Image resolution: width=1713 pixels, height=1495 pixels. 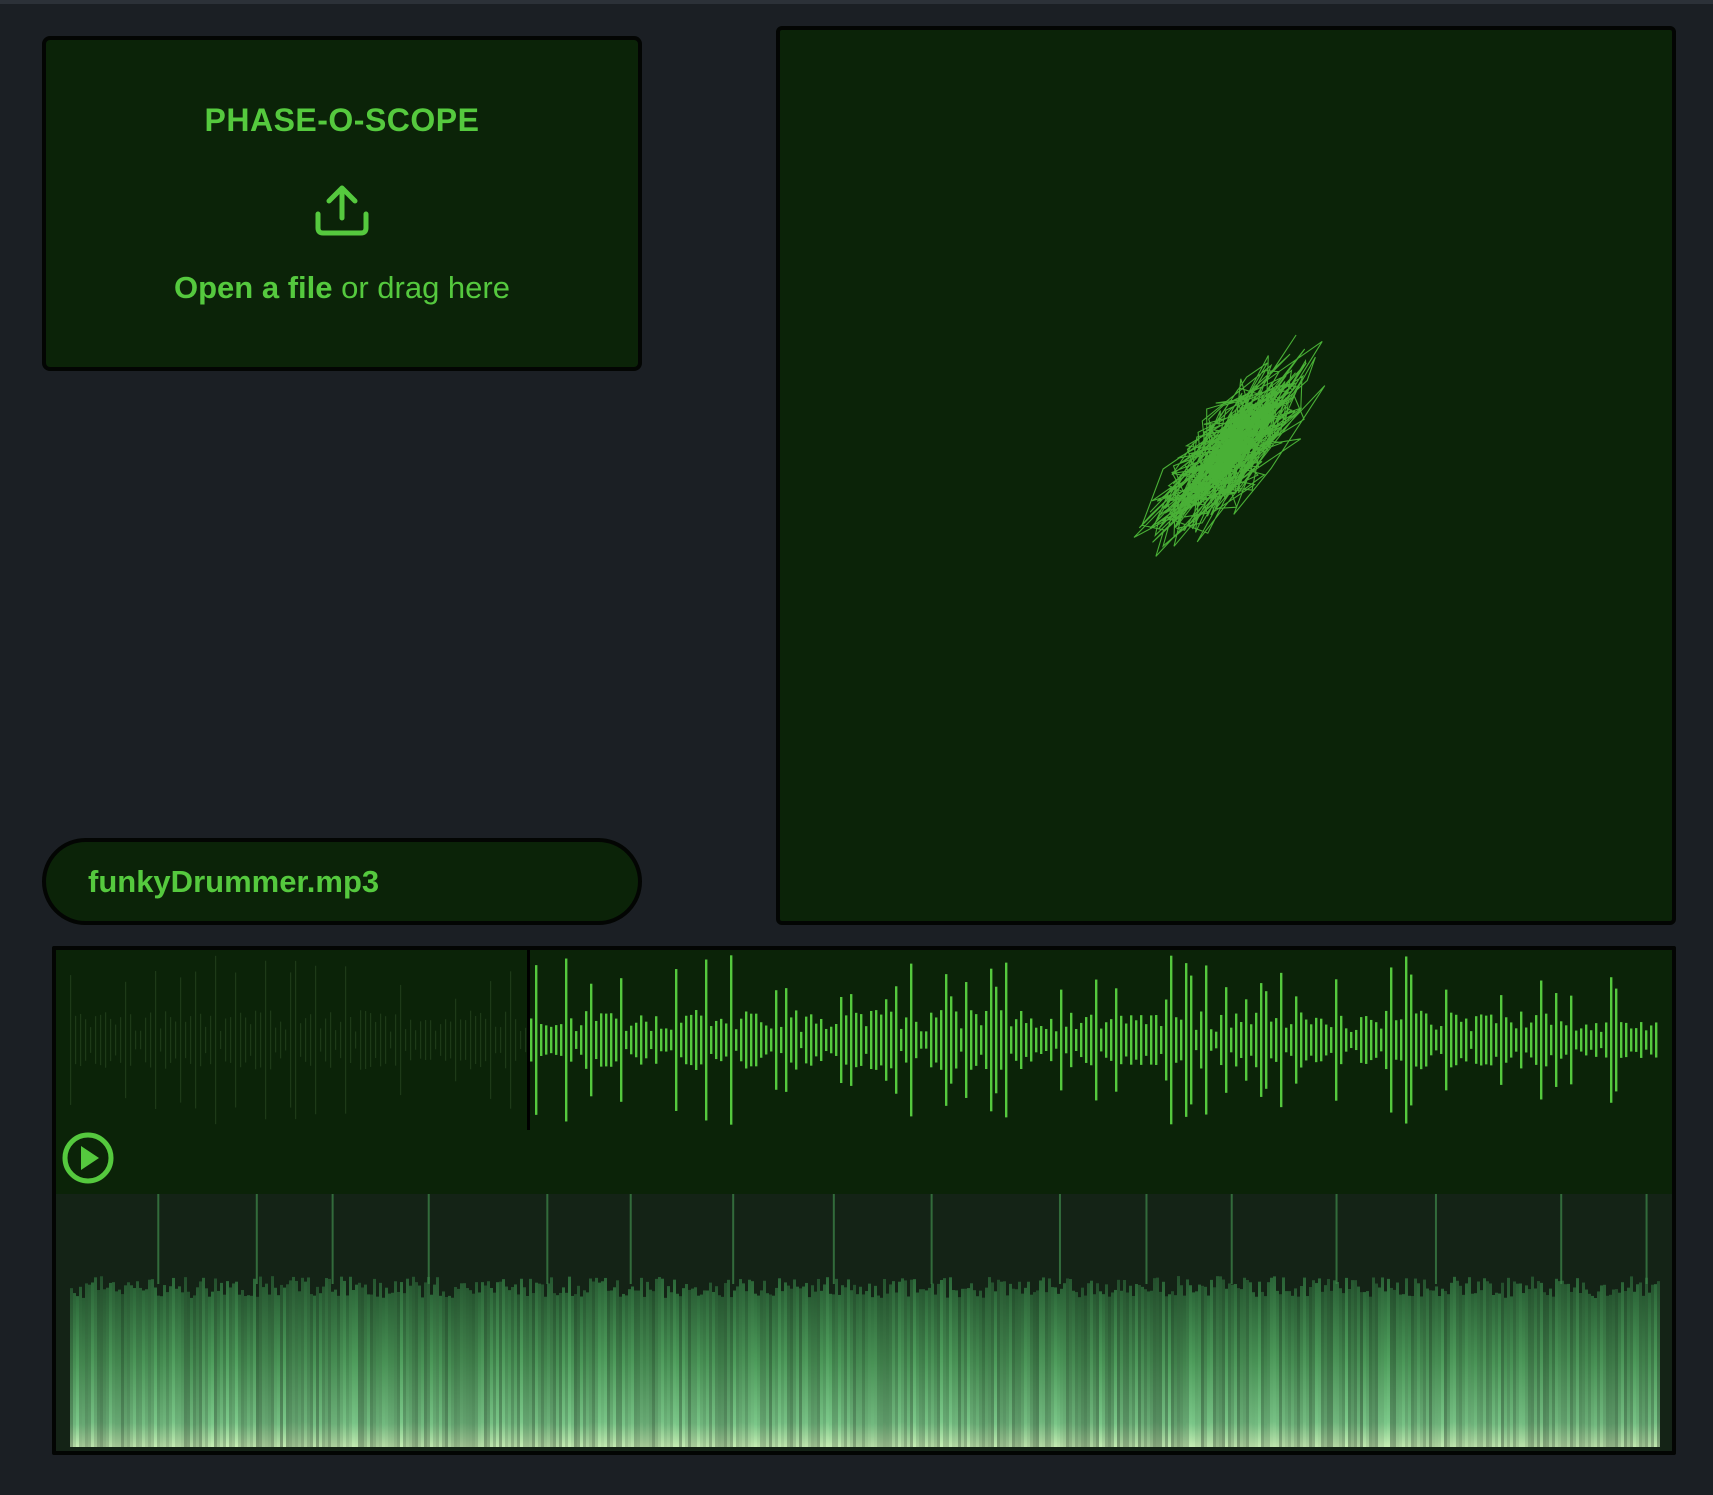 I want to click on spectrogram-transient, so click(x=428, y=1239).